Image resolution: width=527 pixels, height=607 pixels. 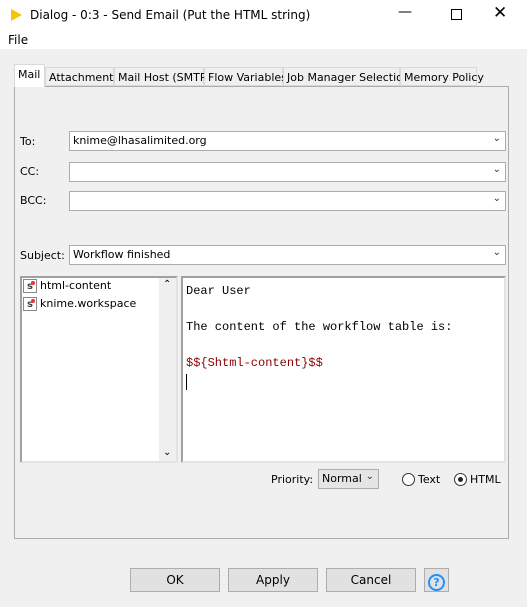 I want to click on text-cursor, so click(x=186, y=382).